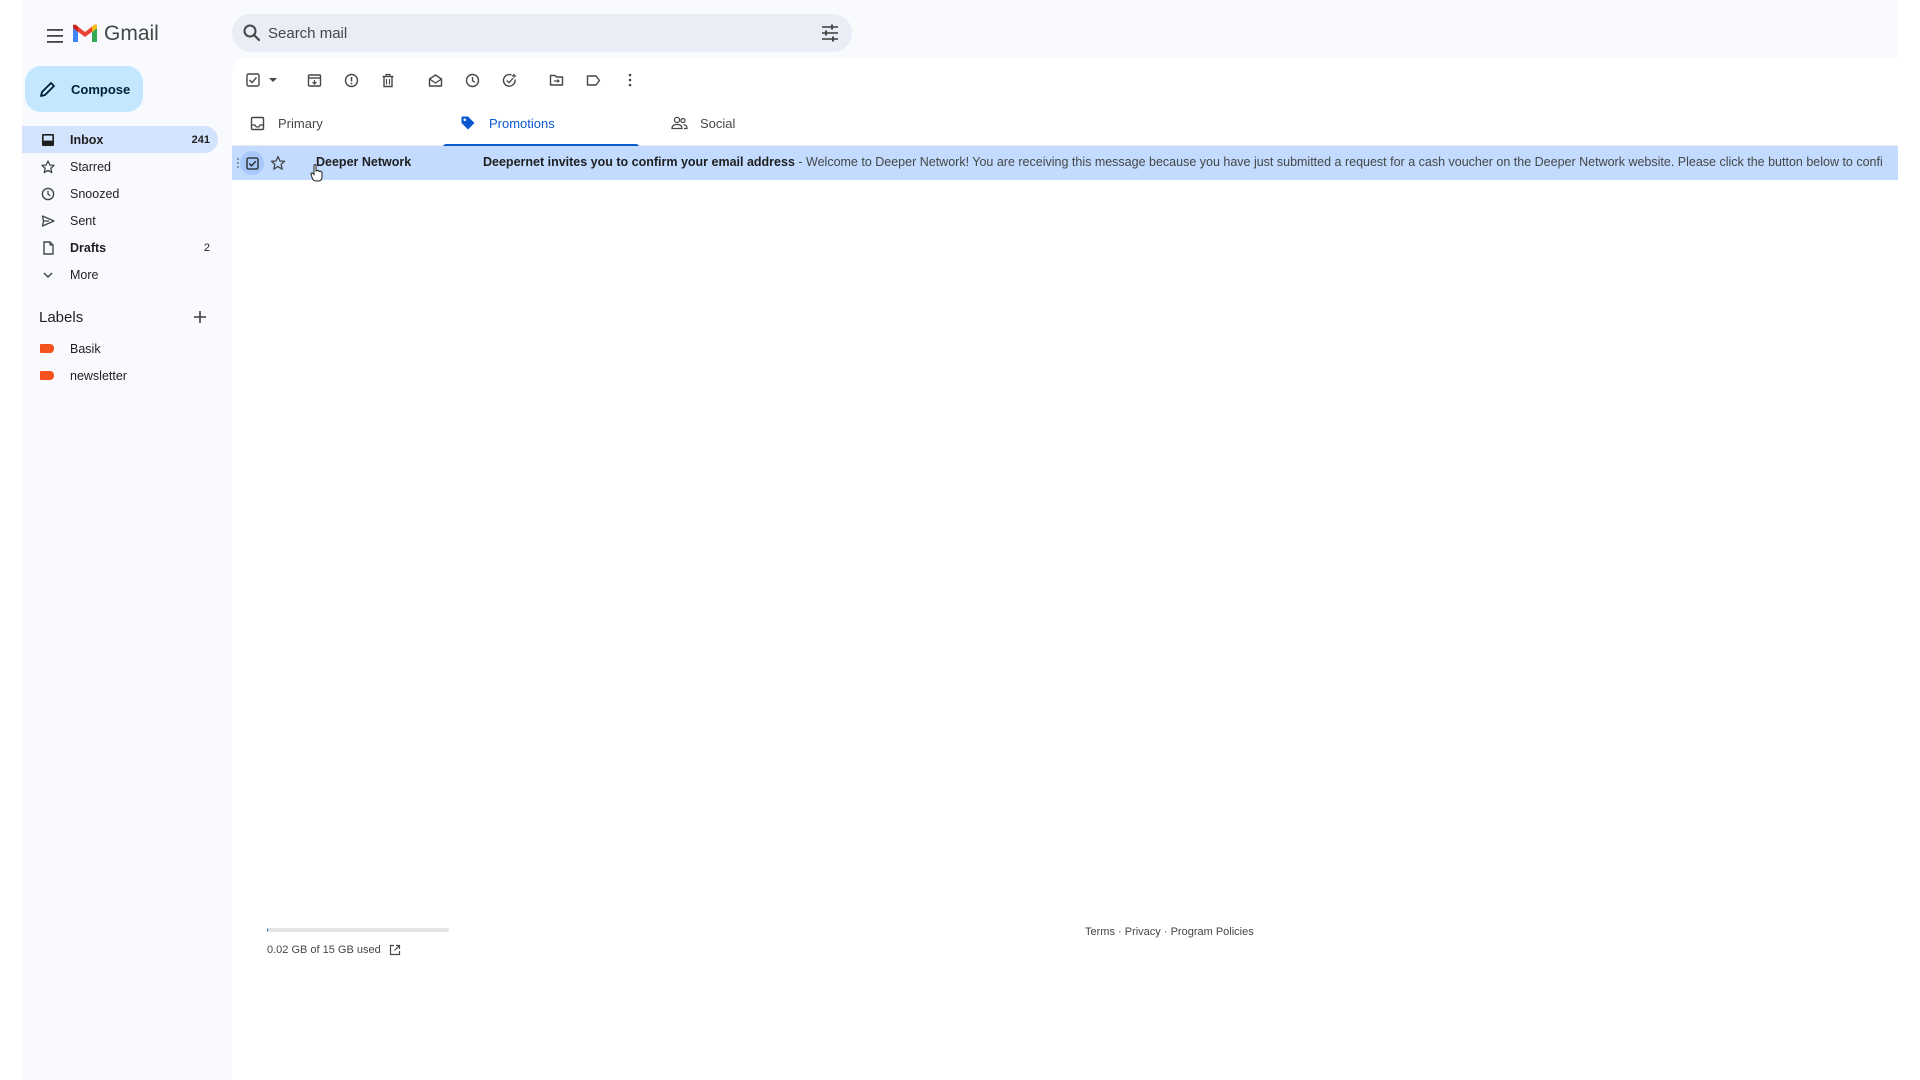 The image size is (1920, 1080). What do you see at coordinates (522, 123) in the screenshot?
I see `tab-label: Promotions` at bounding box center [522, 123].